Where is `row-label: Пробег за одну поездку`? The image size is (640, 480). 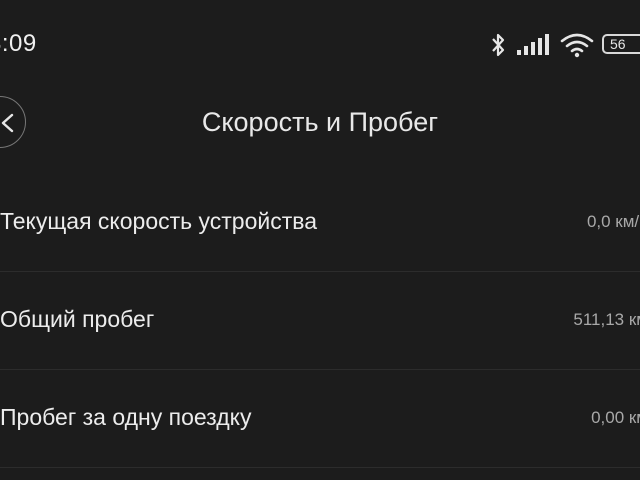 row-label: Пробег за одну поездку is located at coordinates (126, 417).